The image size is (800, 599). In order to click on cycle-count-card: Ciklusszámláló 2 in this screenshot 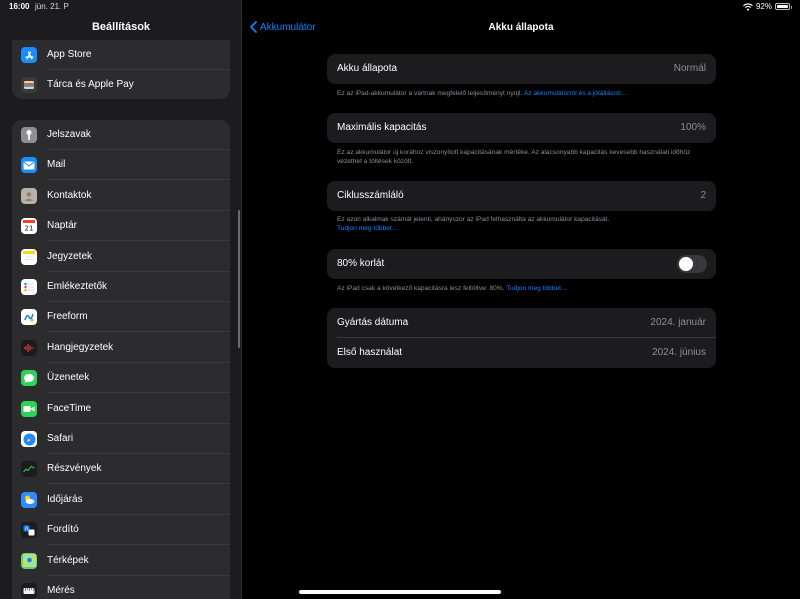, I will do `click(521, 196)`.